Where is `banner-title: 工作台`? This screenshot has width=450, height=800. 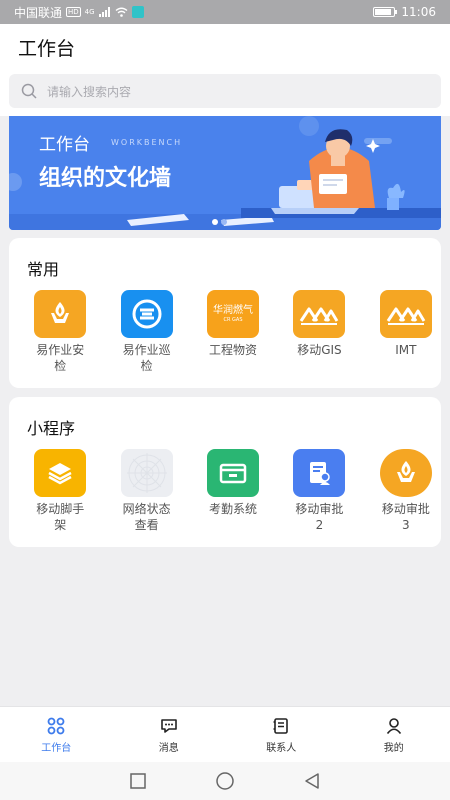 banner-title: 工作台 is located at coordinates (64, 145).